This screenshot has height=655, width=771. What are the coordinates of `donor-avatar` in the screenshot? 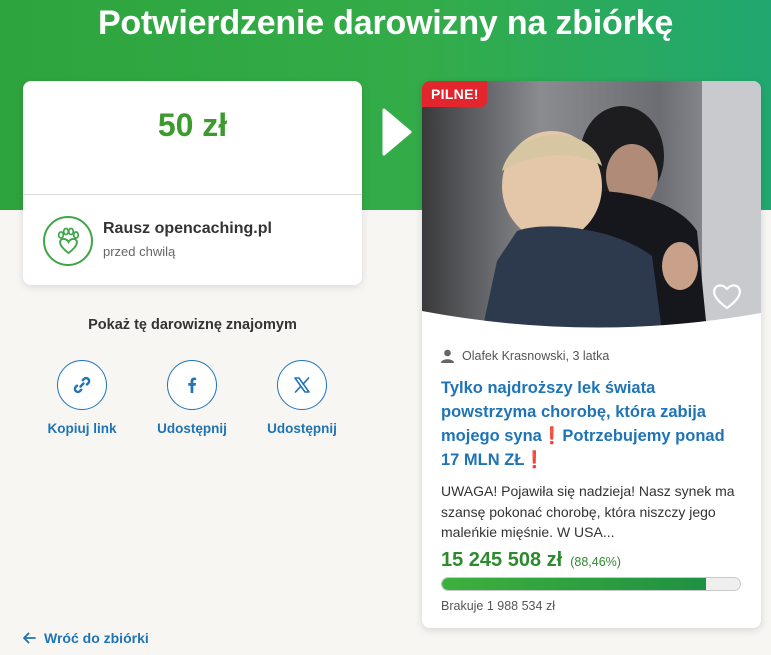 It's located at (68, 241).